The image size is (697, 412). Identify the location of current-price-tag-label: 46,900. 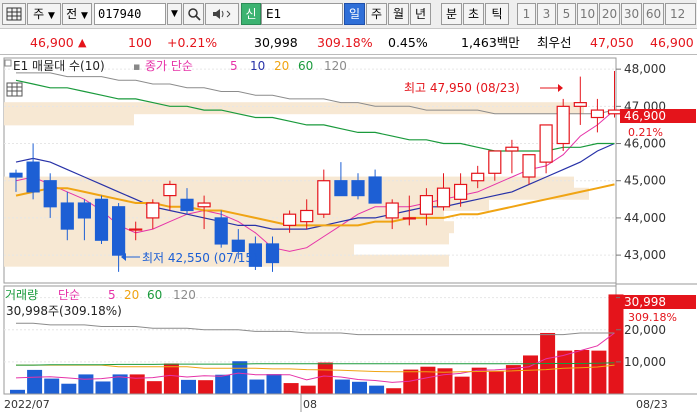
(645, 116).